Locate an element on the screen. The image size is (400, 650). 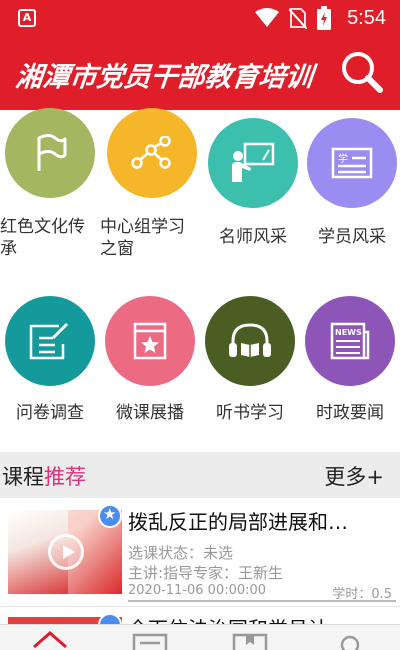
search-button is located at coordinates (362, 72).